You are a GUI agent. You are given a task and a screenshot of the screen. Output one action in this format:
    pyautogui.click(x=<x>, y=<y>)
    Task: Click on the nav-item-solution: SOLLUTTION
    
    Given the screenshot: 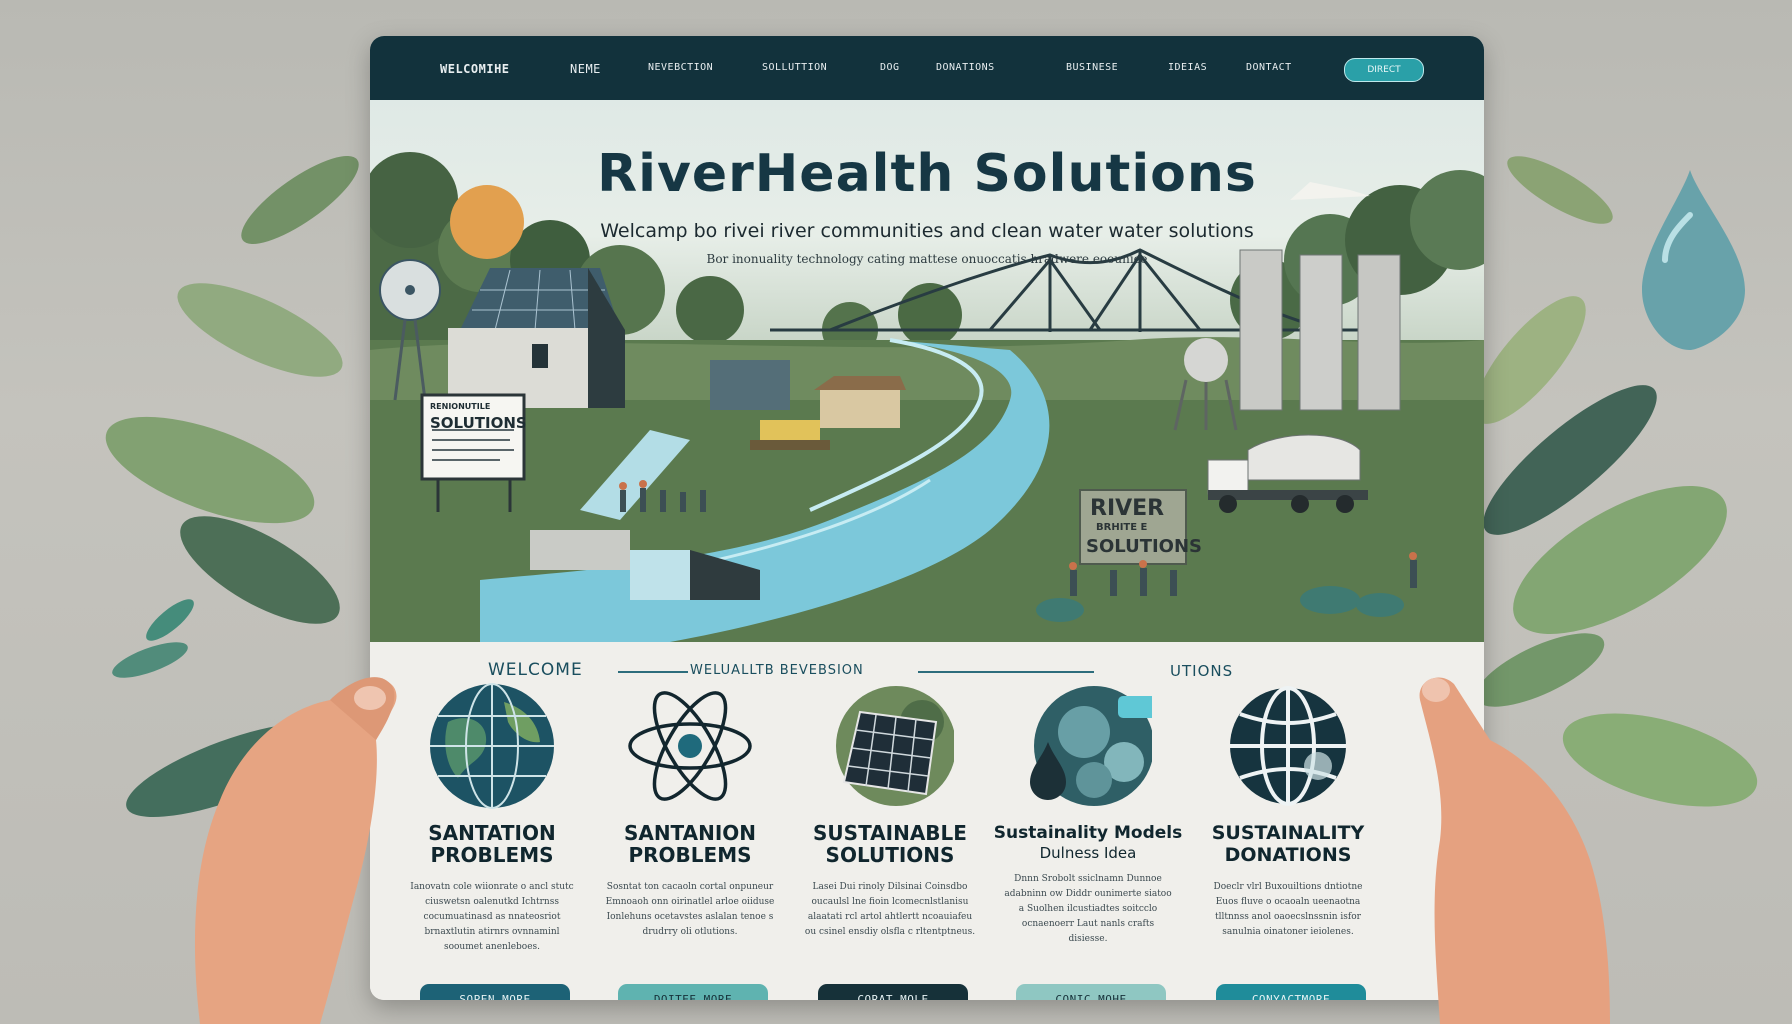 What is the action you would take?
    pyautogui.click(x=794, y=67)
    